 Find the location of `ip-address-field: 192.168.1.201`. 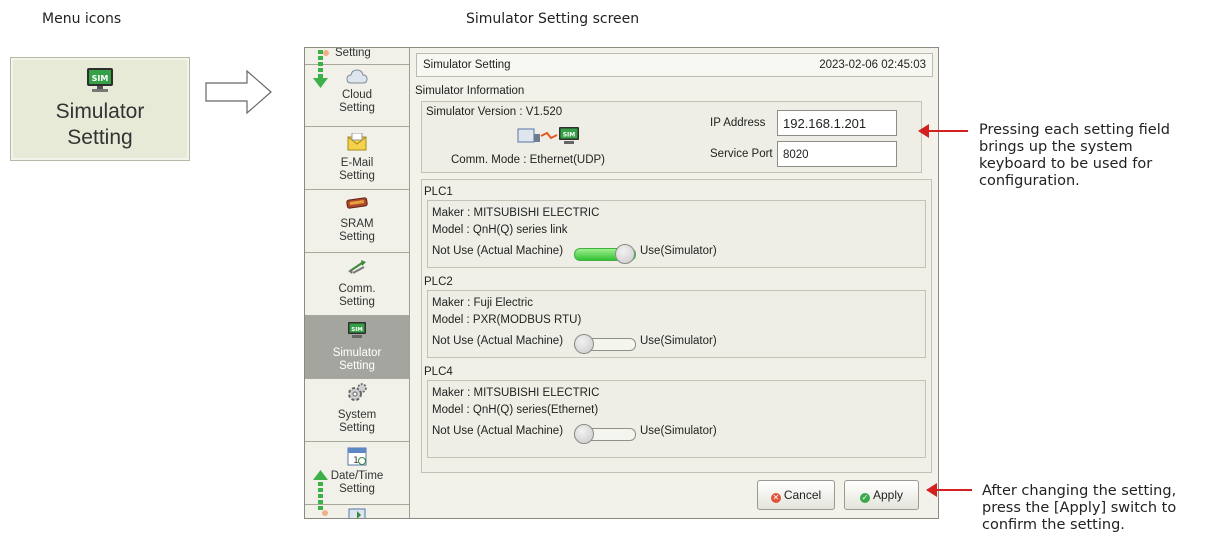

ip-address-field: 192.168.1.201 is located at coordinates (837, 123).